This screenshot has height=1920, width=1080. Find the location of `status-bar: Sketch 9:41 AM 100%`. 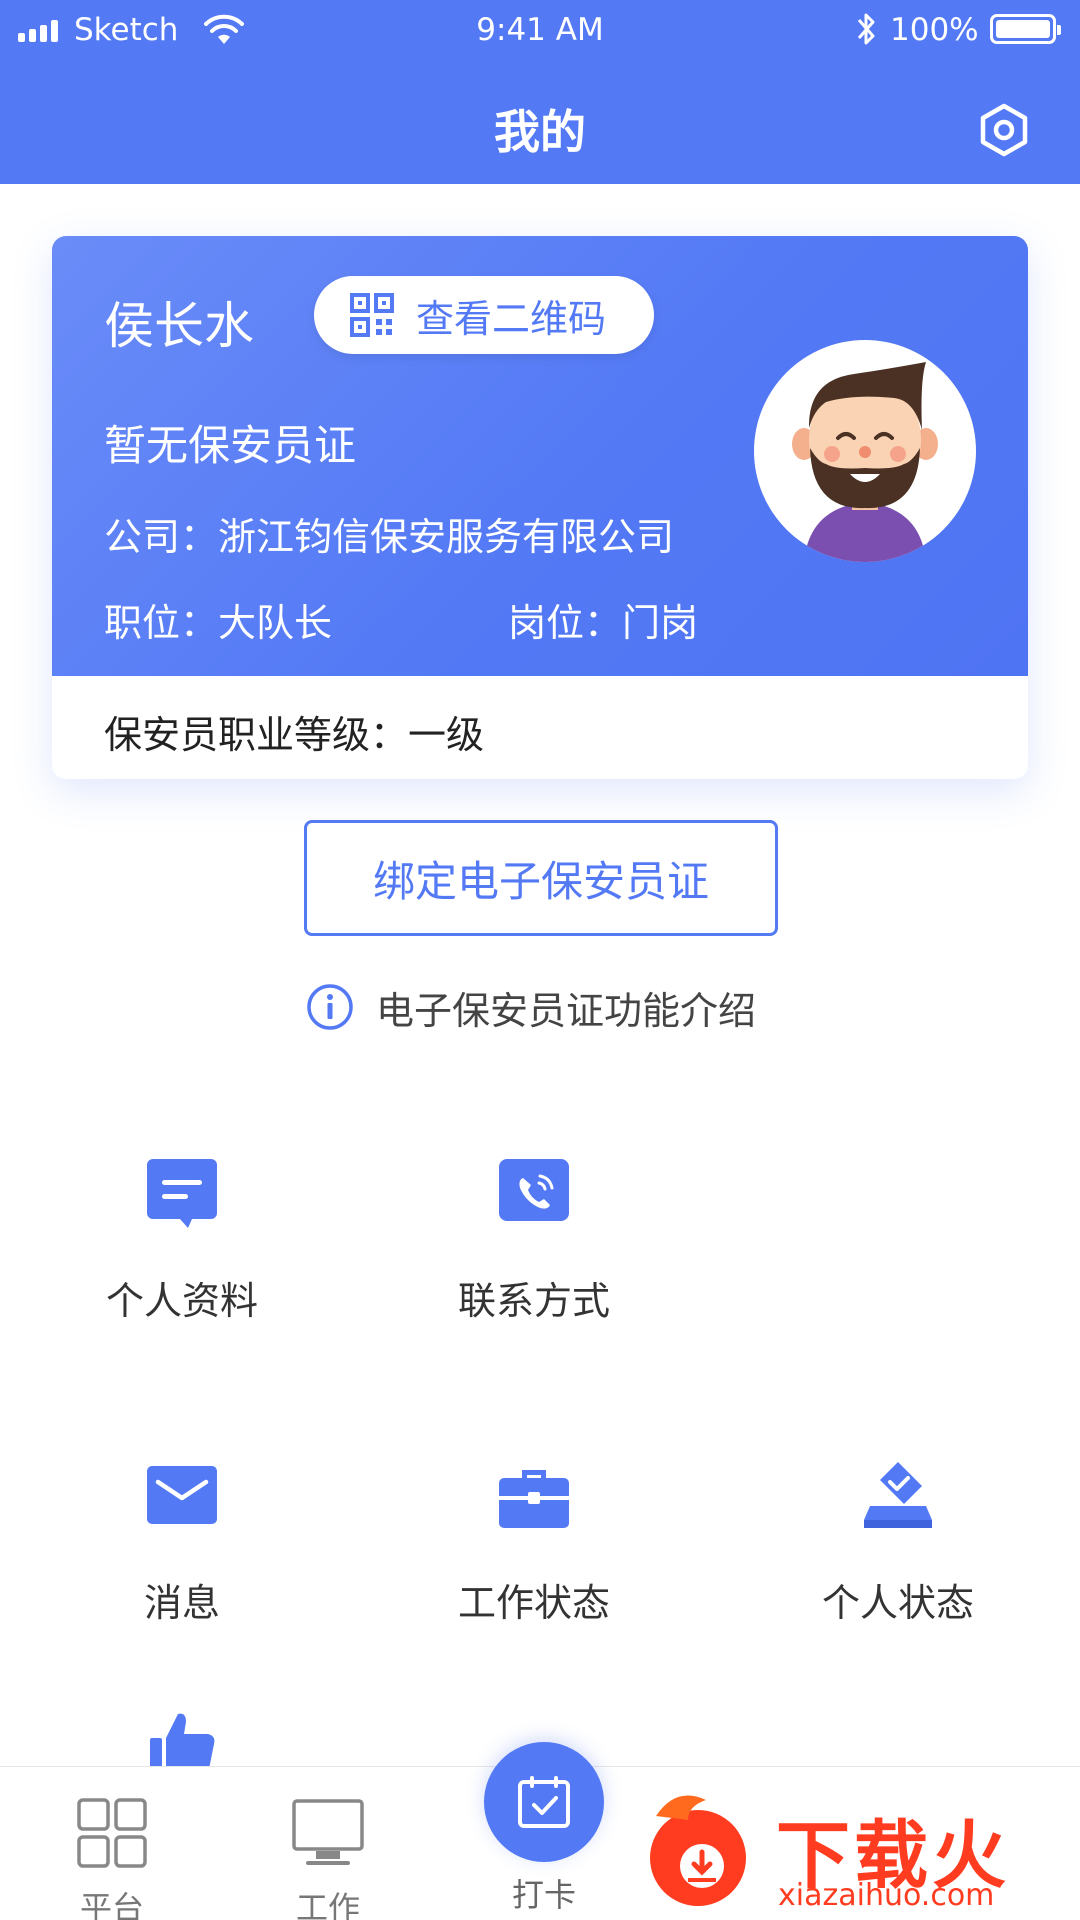

status-bar: Sketch 9:41 AM 100% is located at coordinates (540, 32).